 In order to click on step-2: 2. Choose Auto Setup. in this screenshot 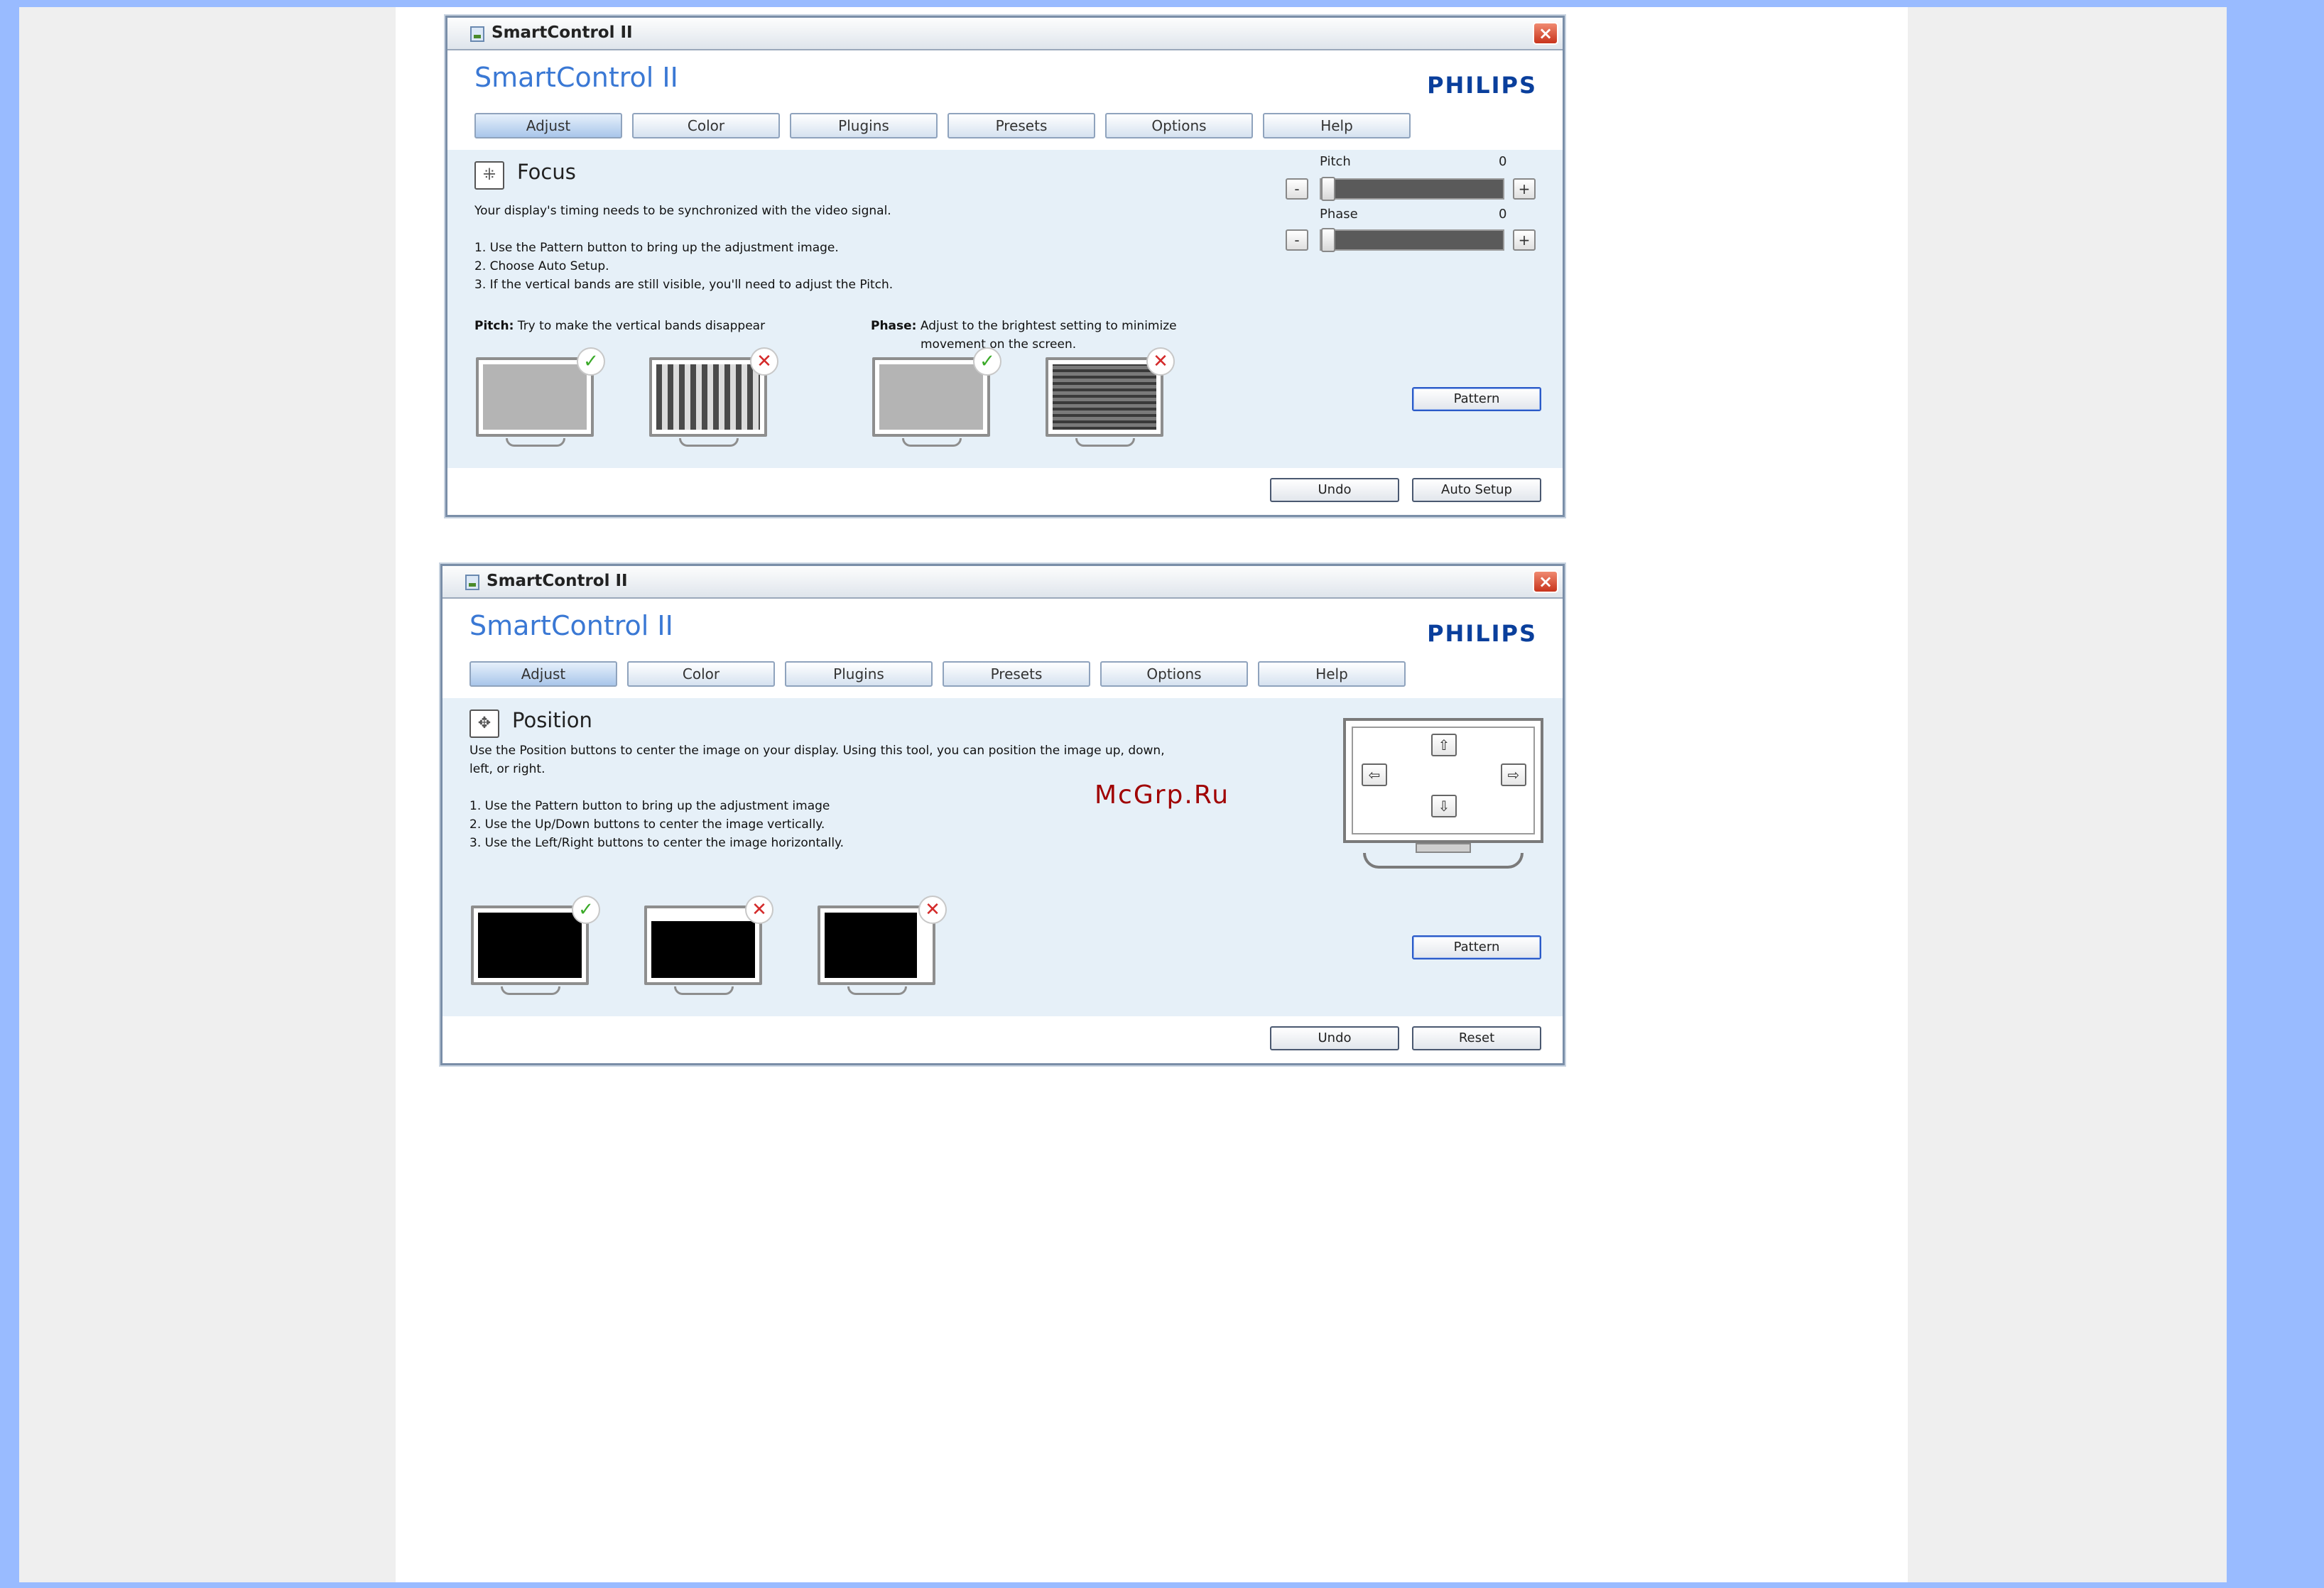, I will do `click(541, 266)`.